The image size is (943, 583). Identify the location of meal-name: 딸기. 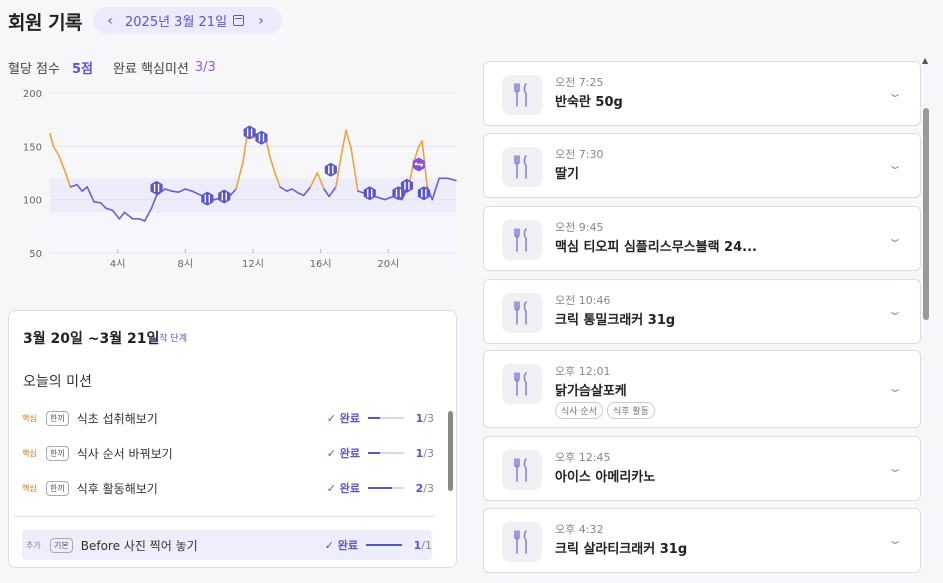
(567, 174).